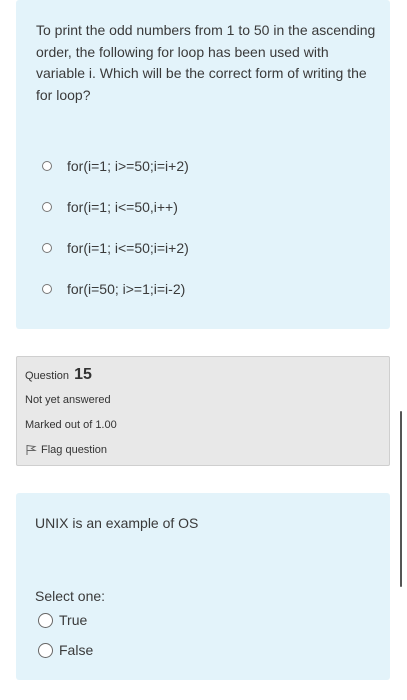 Image resolution: width=407 pixels, height=700 pixels. Describe the element at coordinates (73, 620) in the screenshot. I see `option-label: True` at that location.